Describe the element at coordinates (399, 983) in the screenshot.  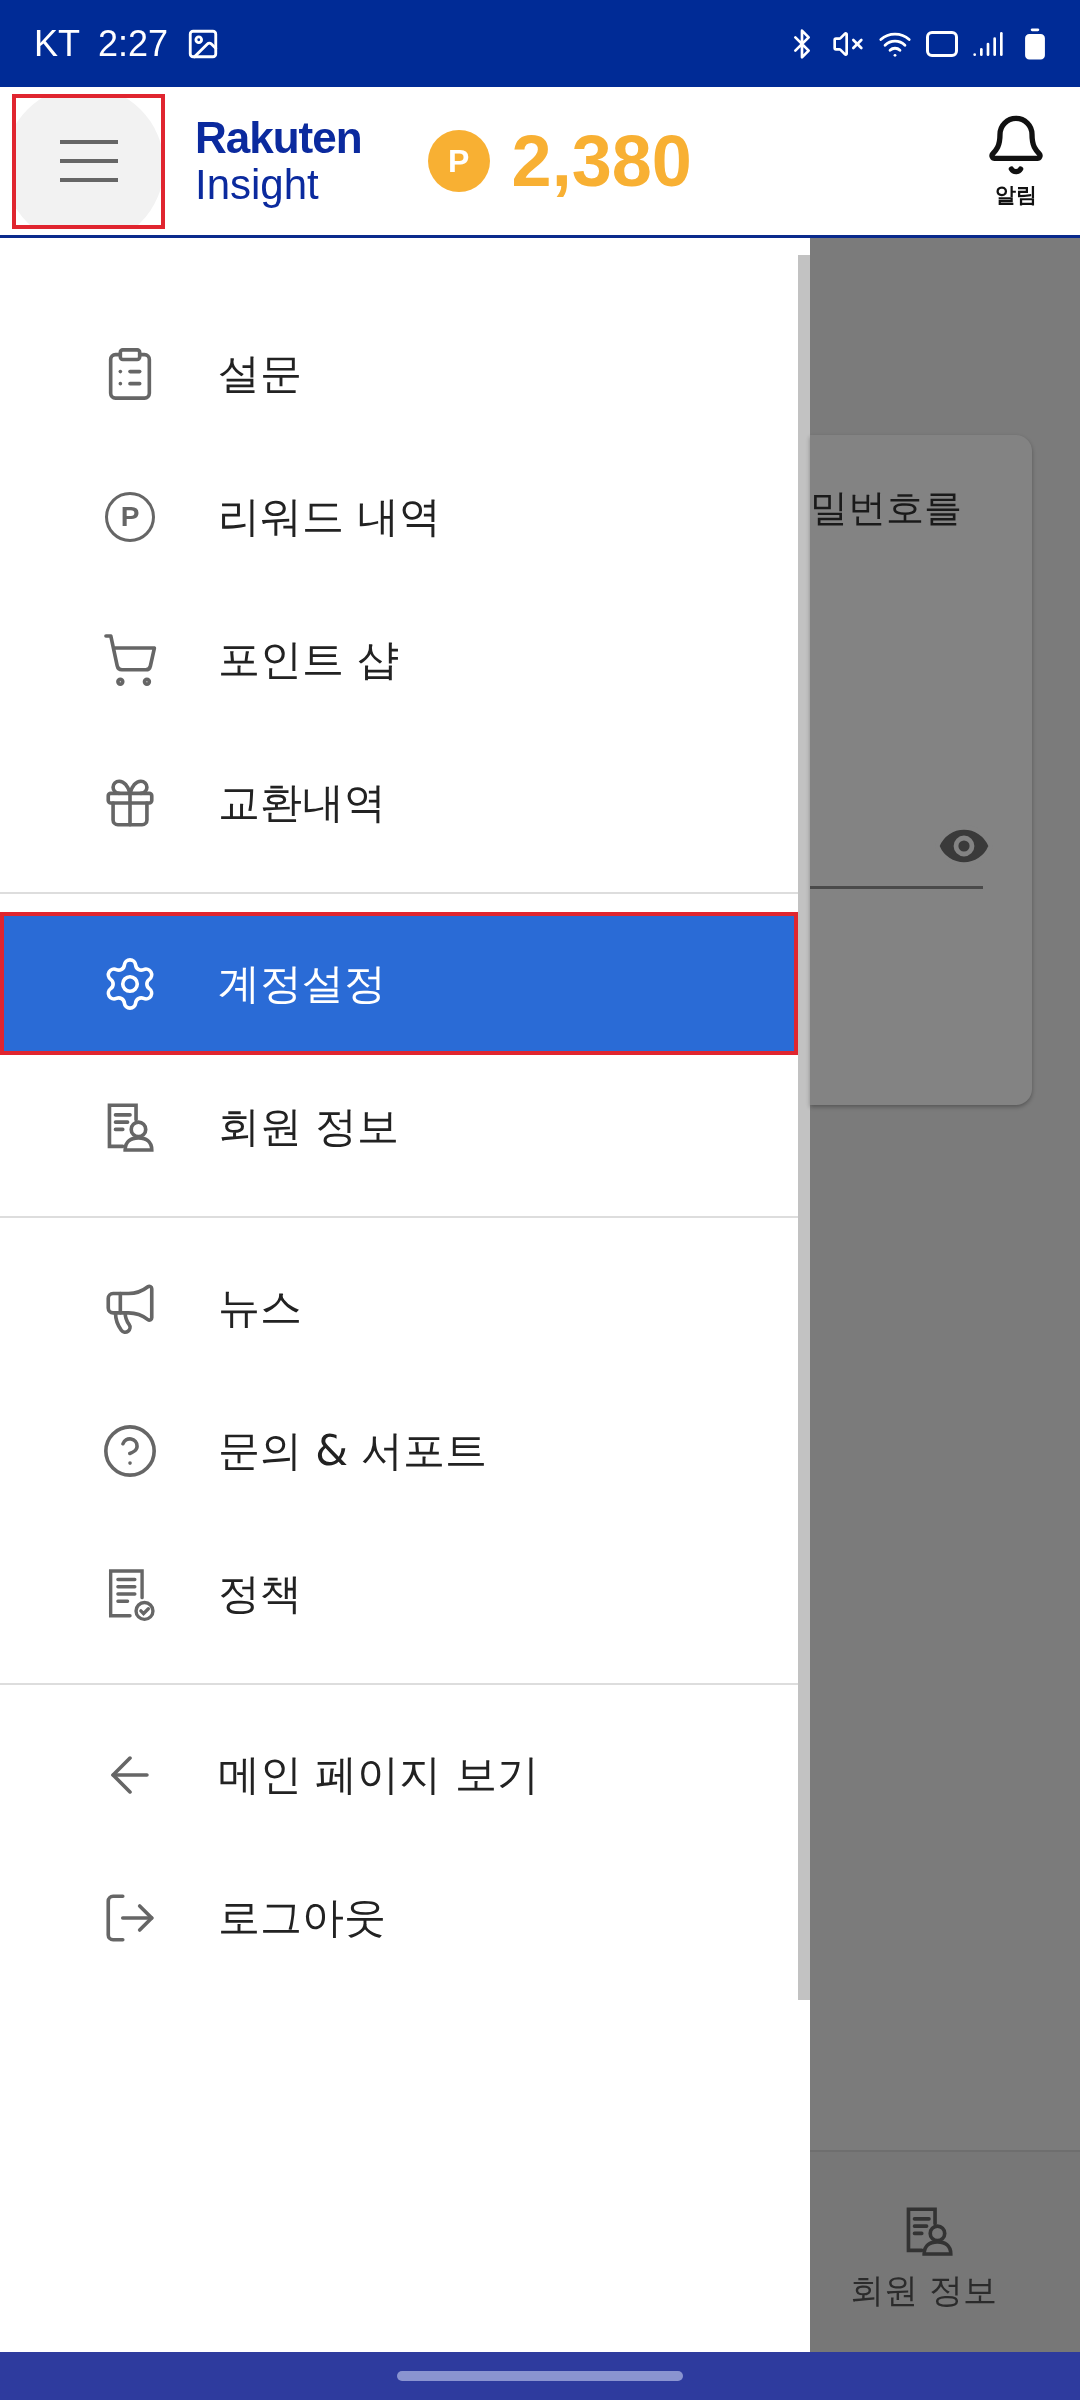
I see `drawer-item: 계정설정` at that location.